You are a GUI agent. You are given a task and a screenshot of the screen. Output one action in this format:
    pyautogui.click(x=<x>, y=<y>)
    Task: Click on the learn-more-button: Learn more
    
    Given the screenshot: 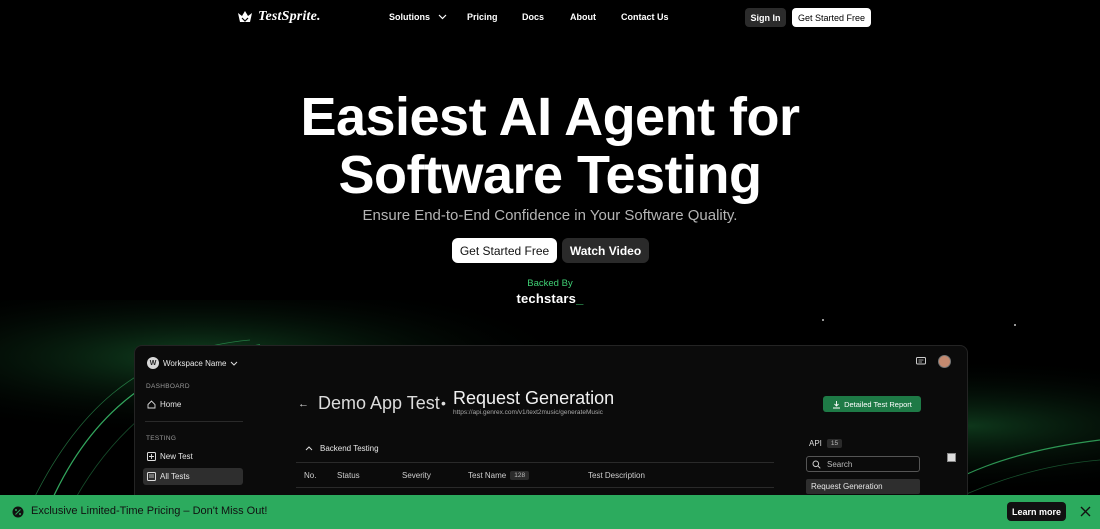 What is the action you would take?
    pyautogui.click(x=1036, y=511)
    